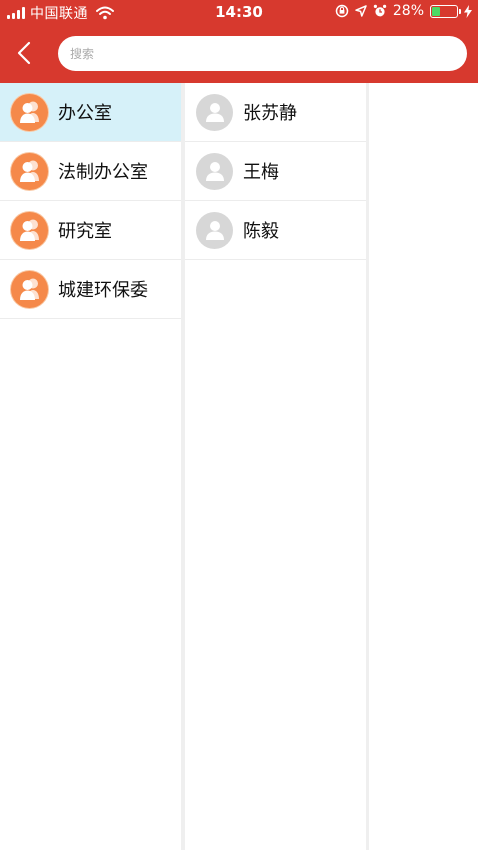  I want to click on department-item: 研究室, so click(90, 230).